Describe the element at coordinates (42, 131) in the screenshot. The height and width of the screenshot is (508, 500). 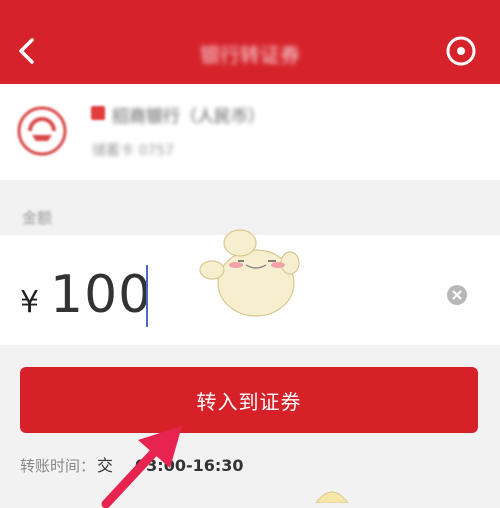
I see `bank-logo-icon` at that location.